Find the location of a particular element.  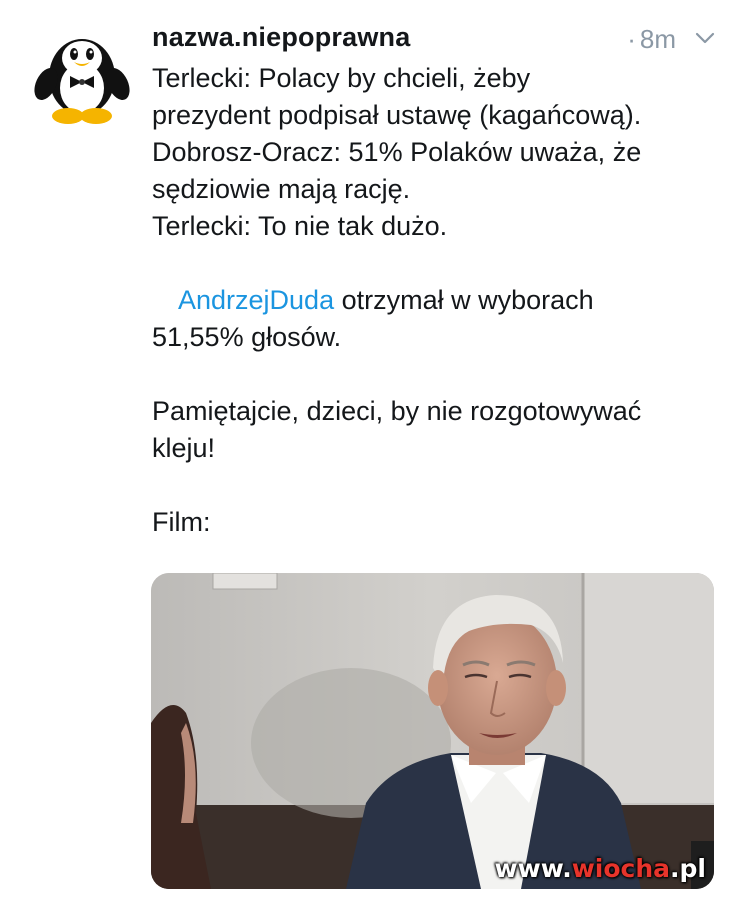

avatar-left-foot is located at coordinates (68, 116).